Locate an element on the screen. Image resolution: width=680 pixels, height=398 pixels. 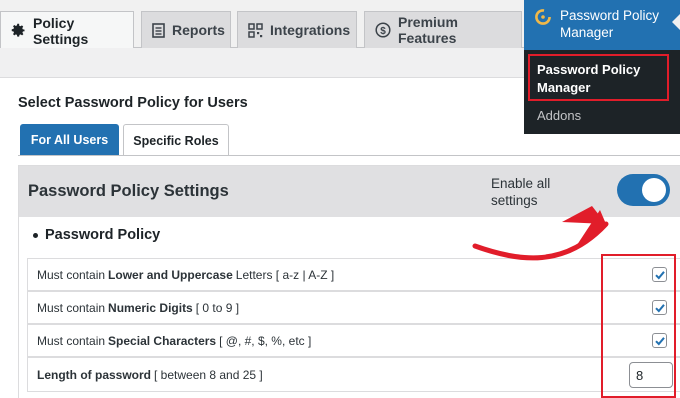
settings-title: Password Policy Settings is located at coordinates (128, 191).